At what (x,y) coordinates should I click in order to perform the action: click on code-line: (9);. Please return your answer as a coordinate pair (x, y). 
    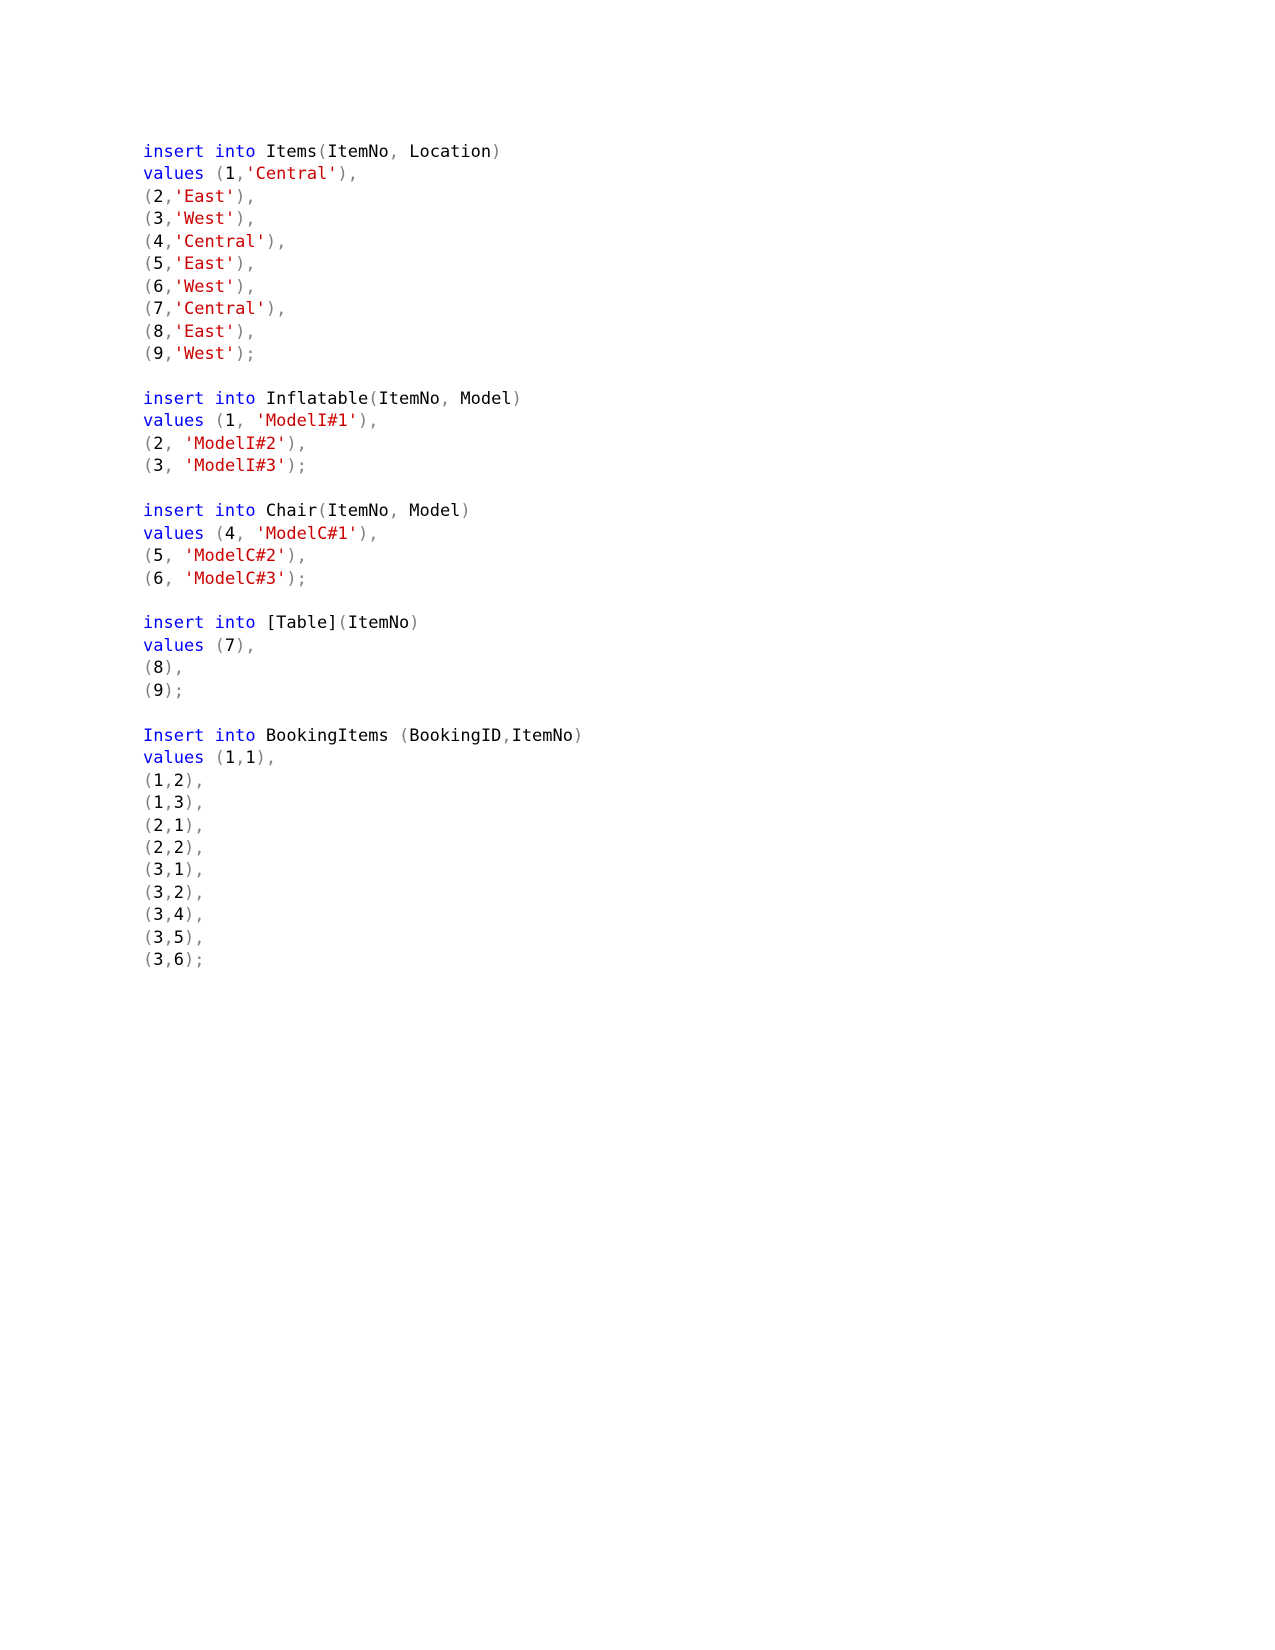
    Looking at the image, I should click on (643, 691).